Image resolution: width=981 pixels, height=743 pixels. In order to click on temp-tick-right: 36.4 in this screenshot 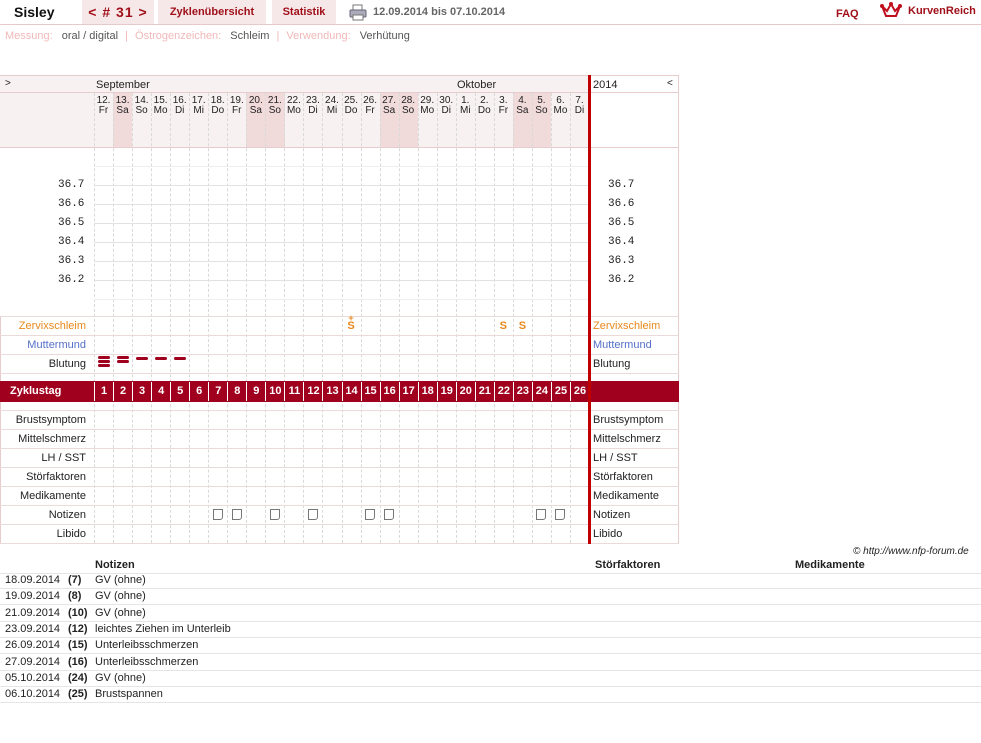, I will do `click(621, 242)`.